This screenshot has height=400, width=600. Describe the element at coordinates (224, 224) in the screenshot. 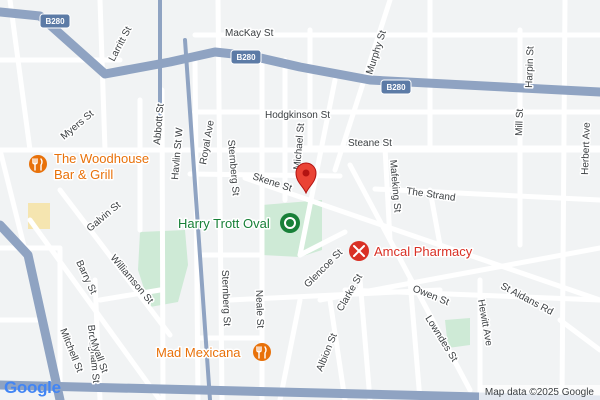

I see `poi-label-oval: Harry Trott Oval` at that location.